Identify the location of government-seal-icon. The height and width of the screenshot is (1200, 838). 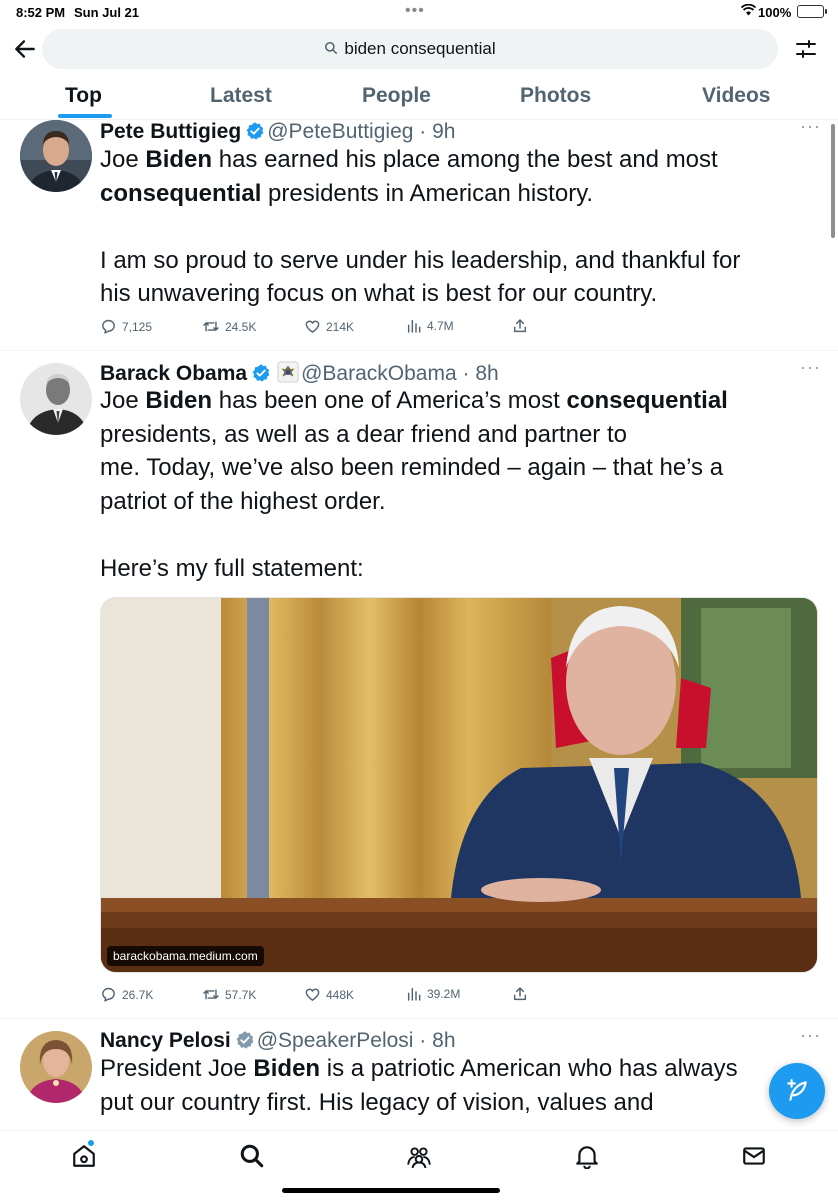
(288, 372).